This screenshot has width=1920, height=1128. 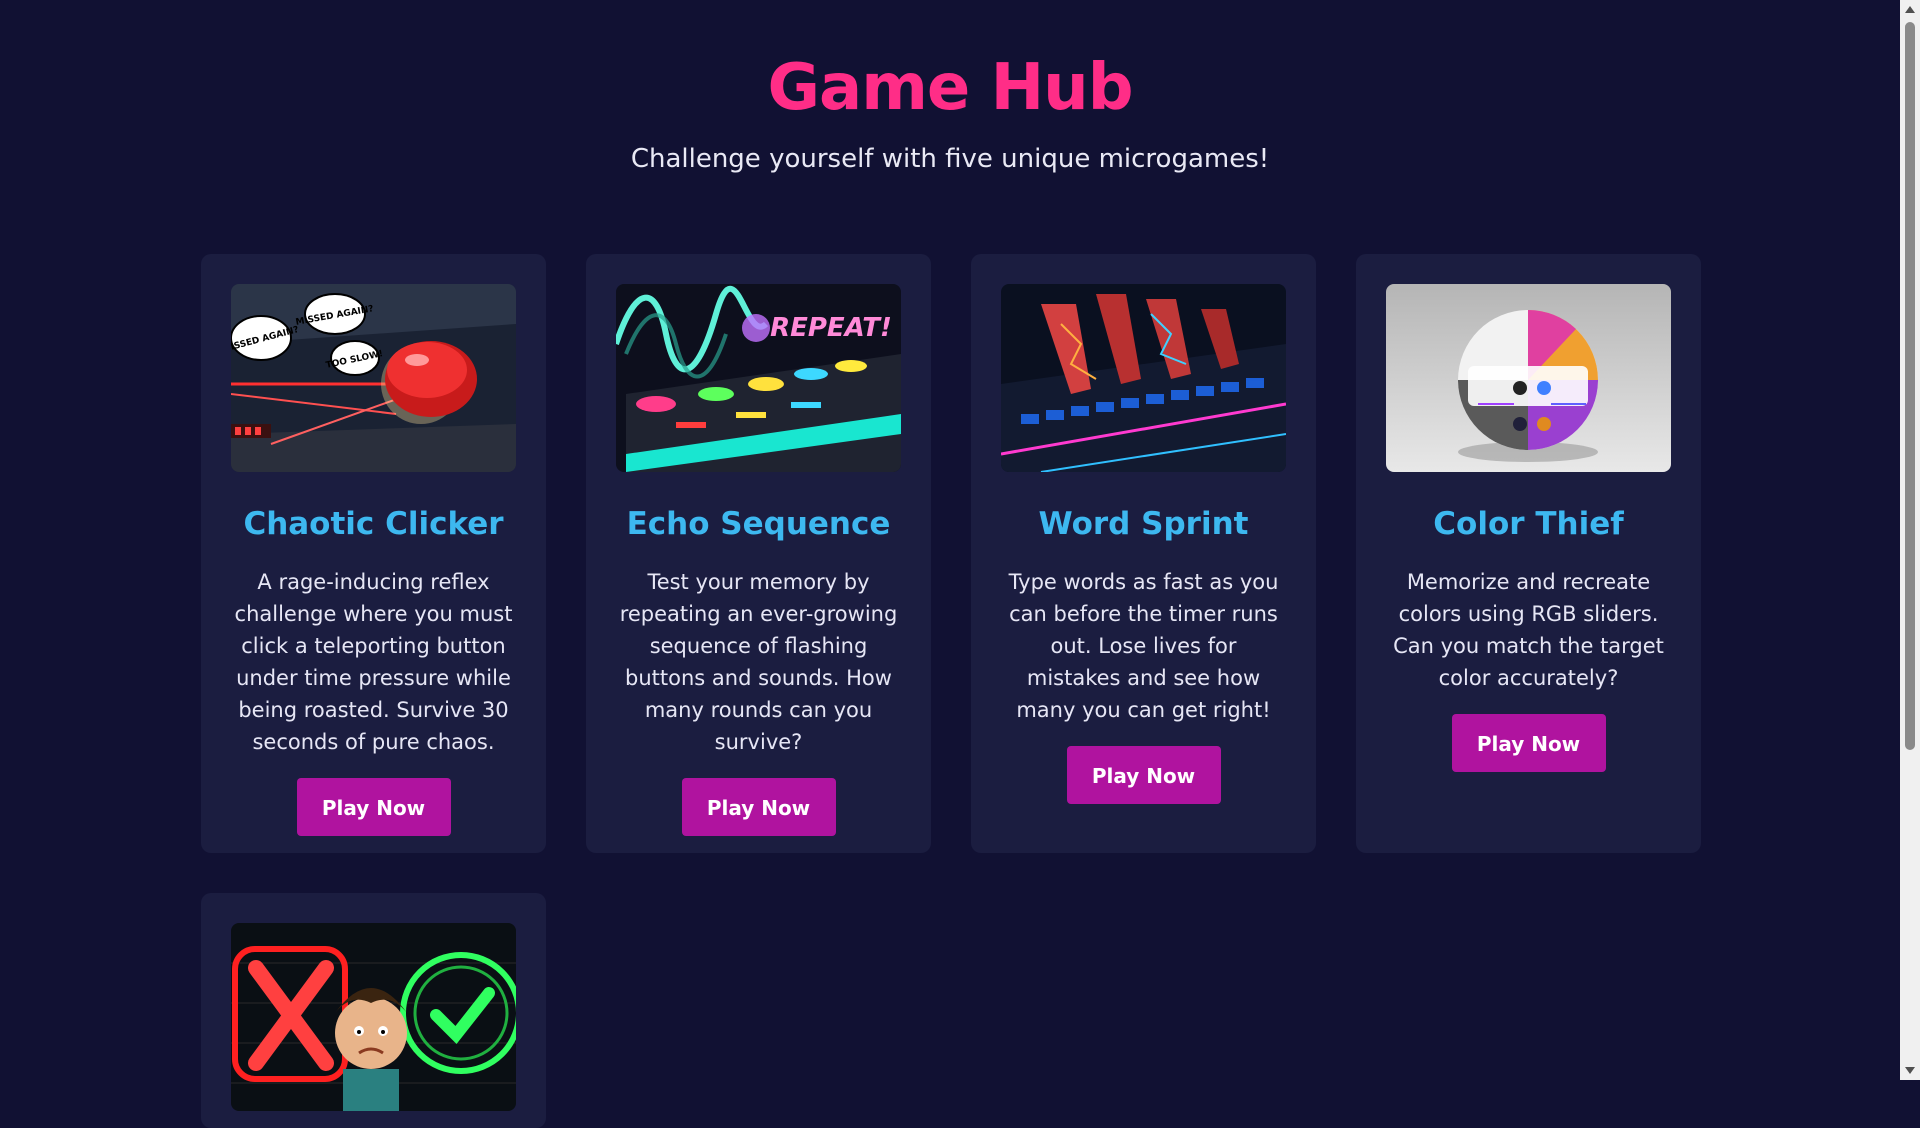 What do you see at coordinates (1910, 9) in the screenshot?
I see `scroll-up-icon` at bounding box center [1910, 9].